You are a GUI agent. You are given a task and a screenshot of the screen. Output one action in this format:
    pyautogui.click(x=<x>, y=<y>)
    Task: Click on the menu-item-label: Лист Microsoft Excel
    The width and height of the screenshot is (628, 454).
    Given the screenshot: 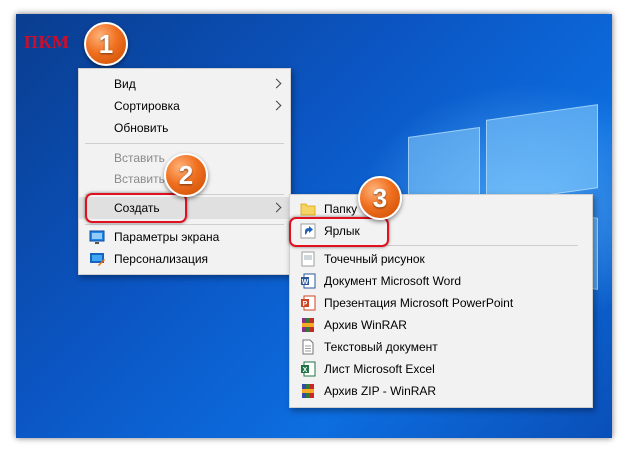 What is the action you would take?
    pyautogui.click(x=379, y=369)
    